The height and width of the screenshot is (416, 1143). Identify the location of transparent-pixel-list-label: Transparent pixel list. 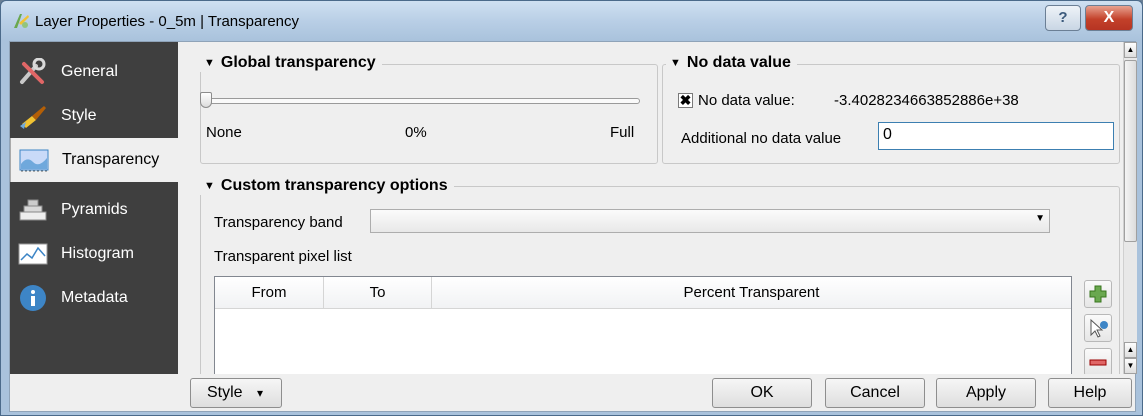
(283, 256).